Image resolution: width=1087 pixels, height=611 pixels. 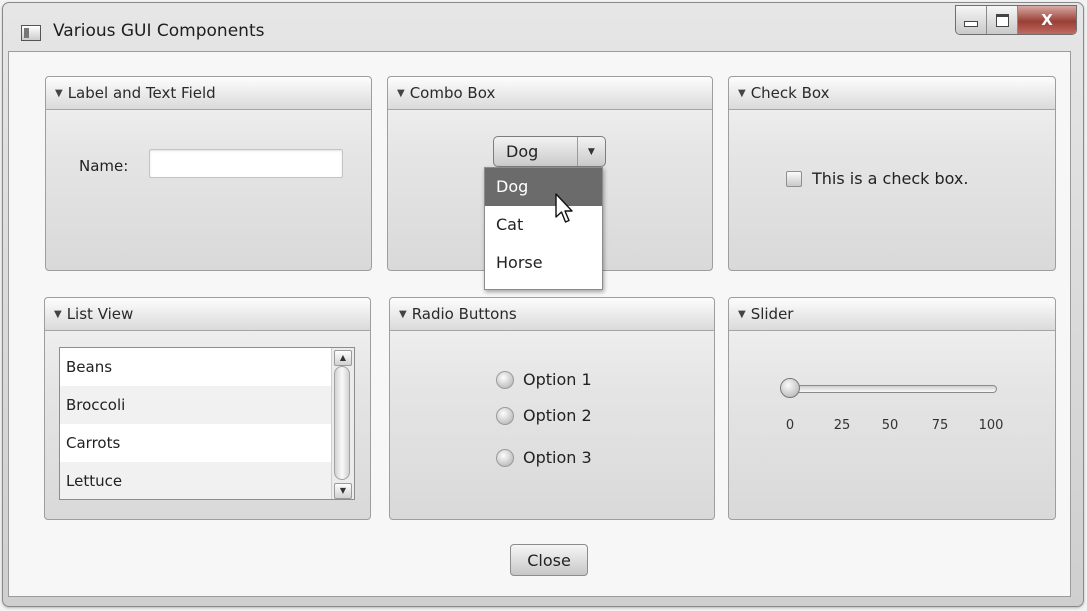 What do you see at coordinates (790, 388) in the screenshot?
I see `slider-thumb` at bounding box center [790, 388].